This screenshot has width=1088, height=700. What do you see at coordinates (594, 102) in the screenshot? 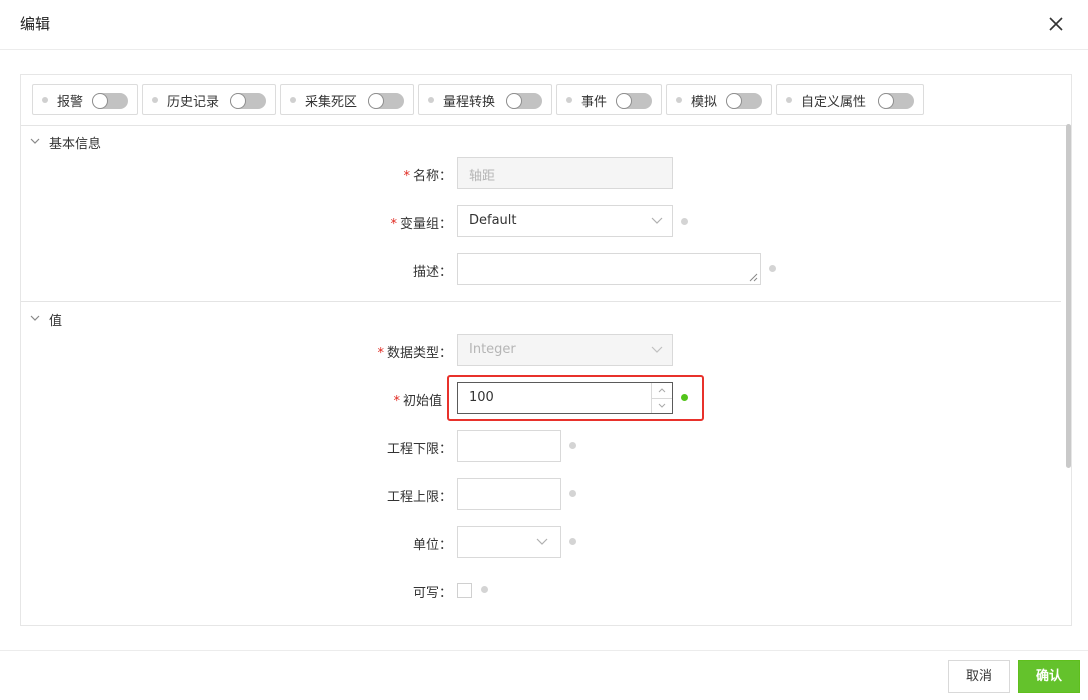
I see `toggle-label: 事件` at bounding box center [594, 102].